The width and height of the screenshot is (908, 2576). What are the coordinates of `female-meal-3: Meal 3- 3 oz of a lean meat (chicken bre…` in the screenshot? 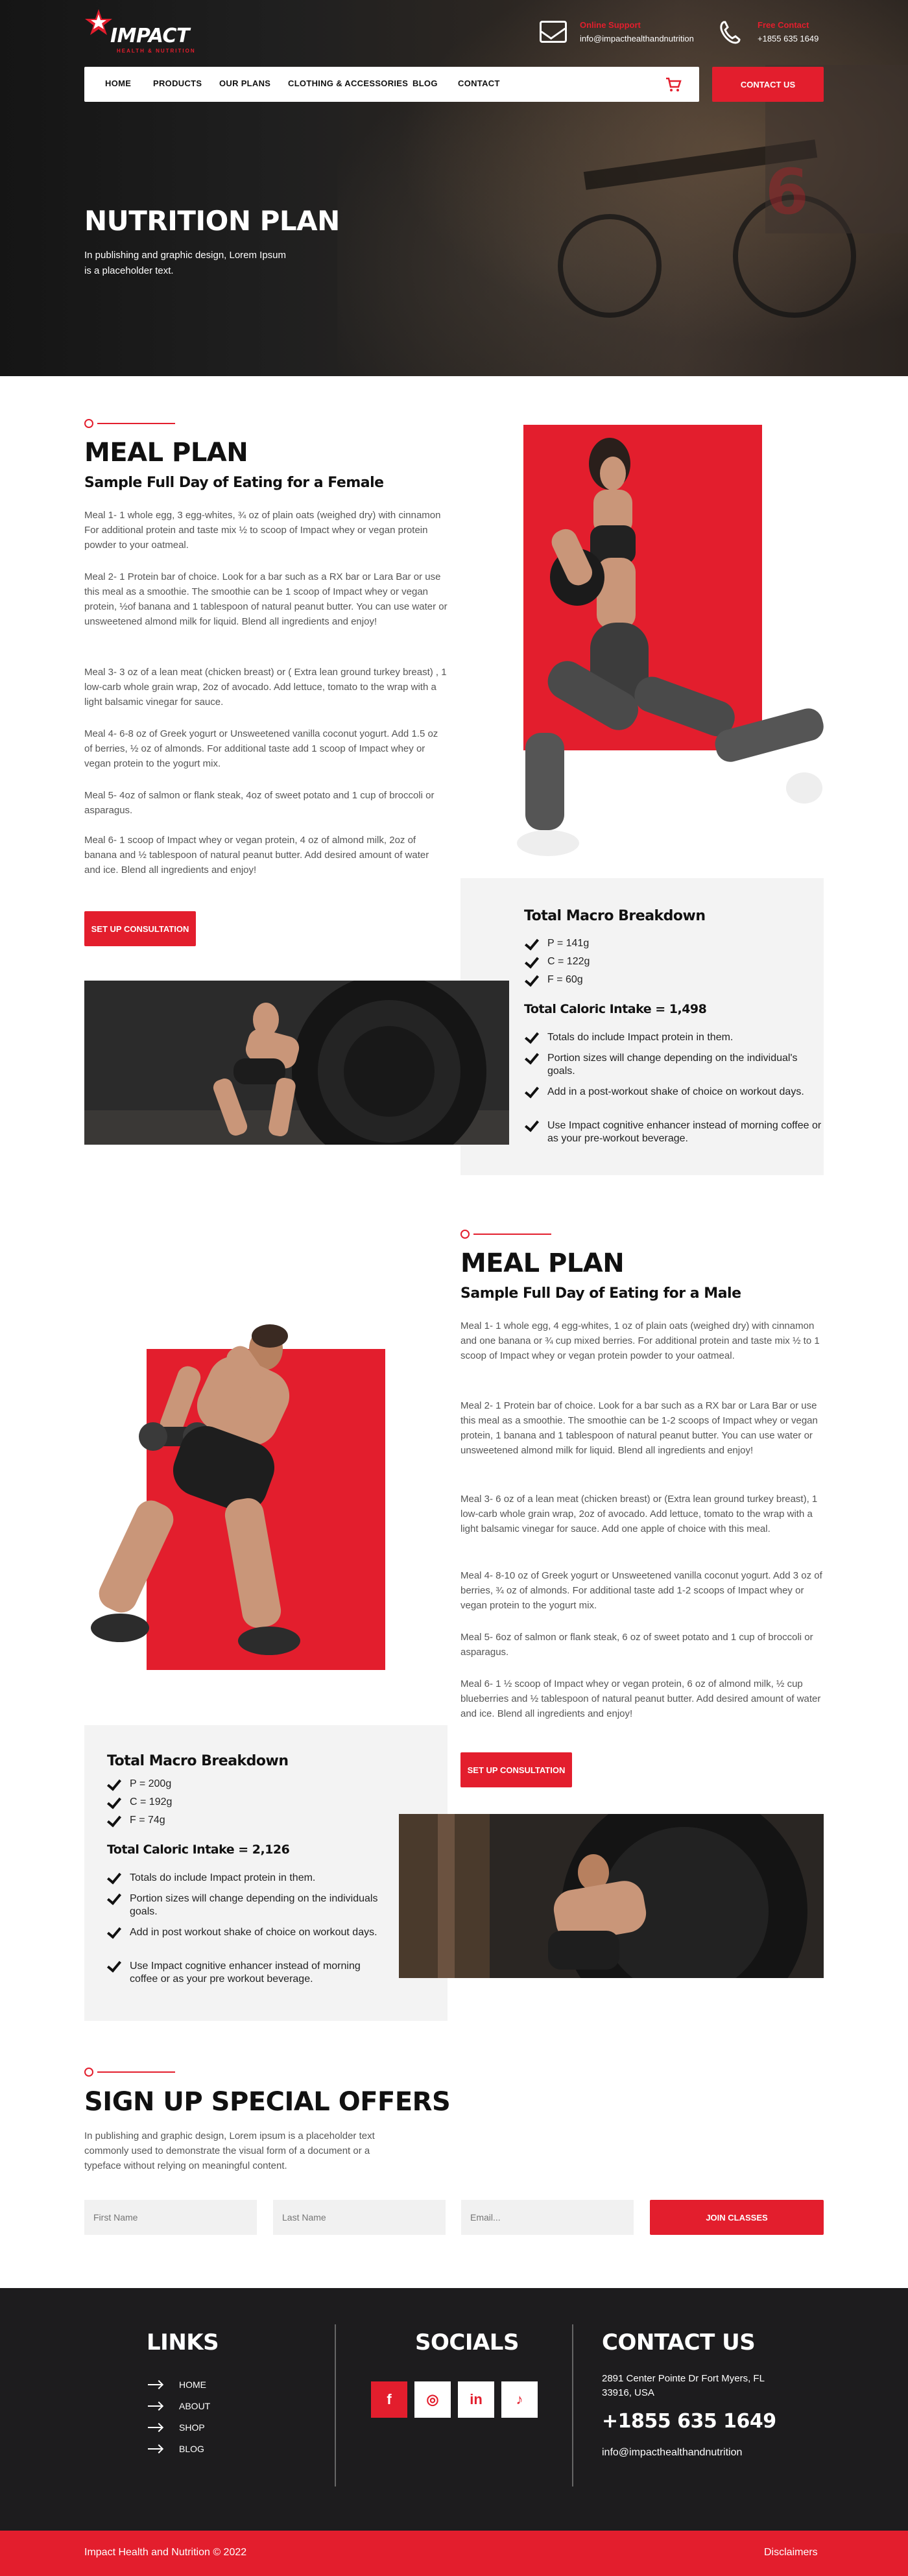 It's located at (265, 687).